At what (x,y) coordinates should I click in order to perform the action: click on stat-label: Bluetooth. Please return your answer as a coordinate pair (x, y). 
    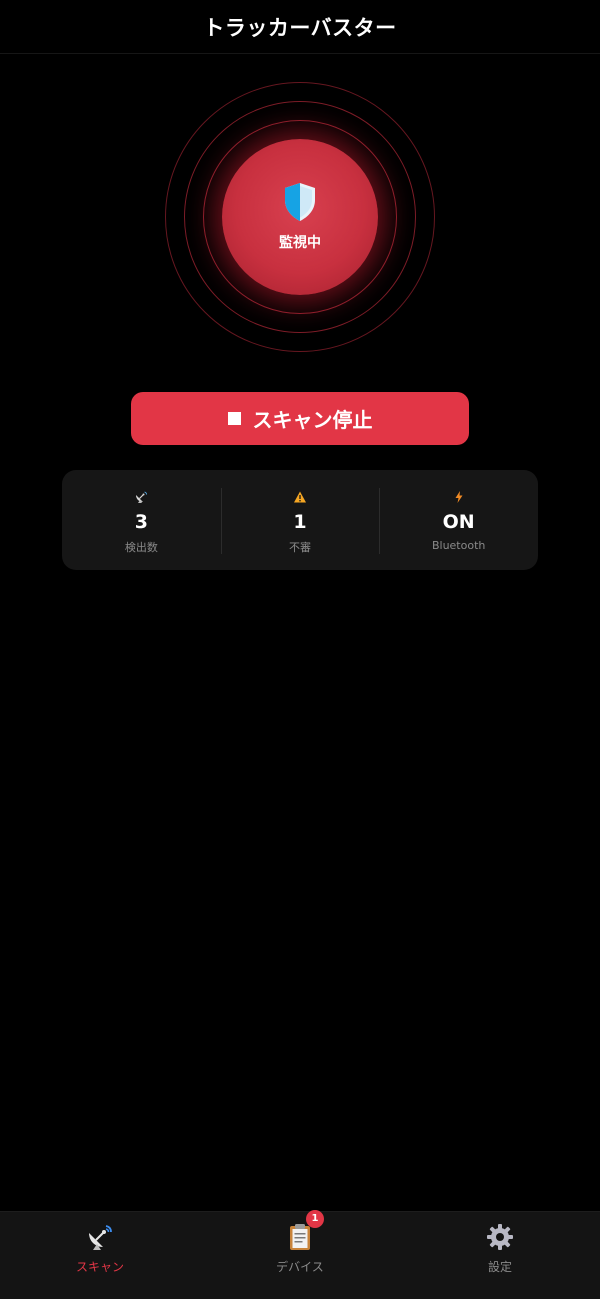
    Looking at the image, I should click on (458, 545).